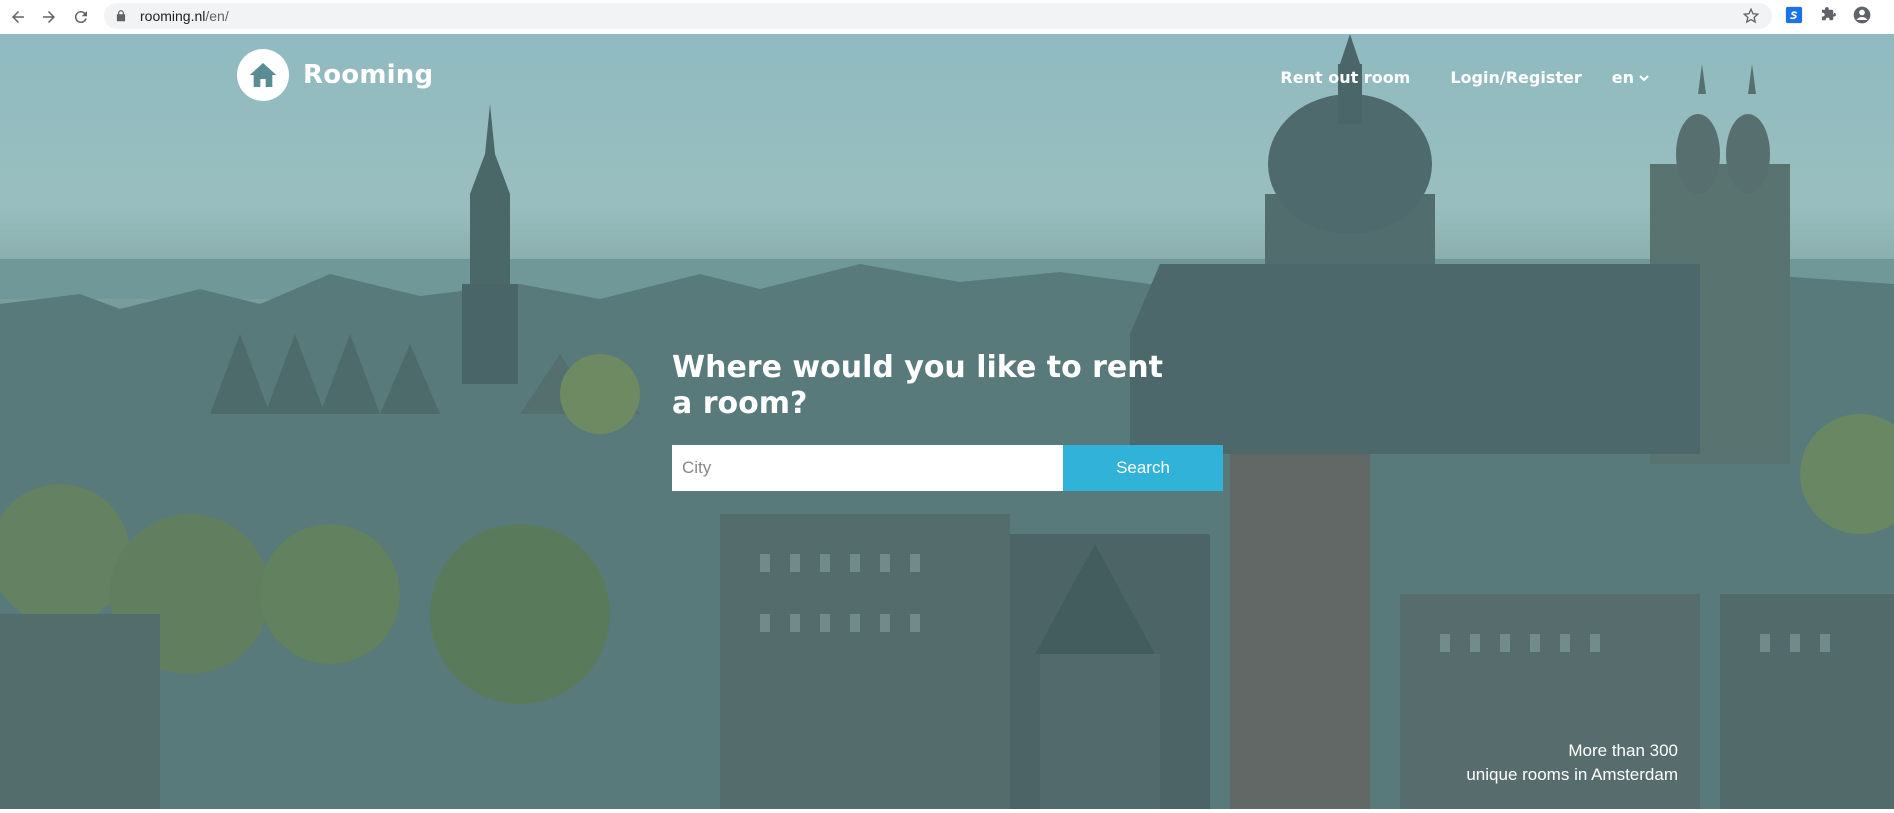 This screenshot has height=813, width=1894. I want to click on rent-out-room-link: Rent out room, so click(1345, 77).